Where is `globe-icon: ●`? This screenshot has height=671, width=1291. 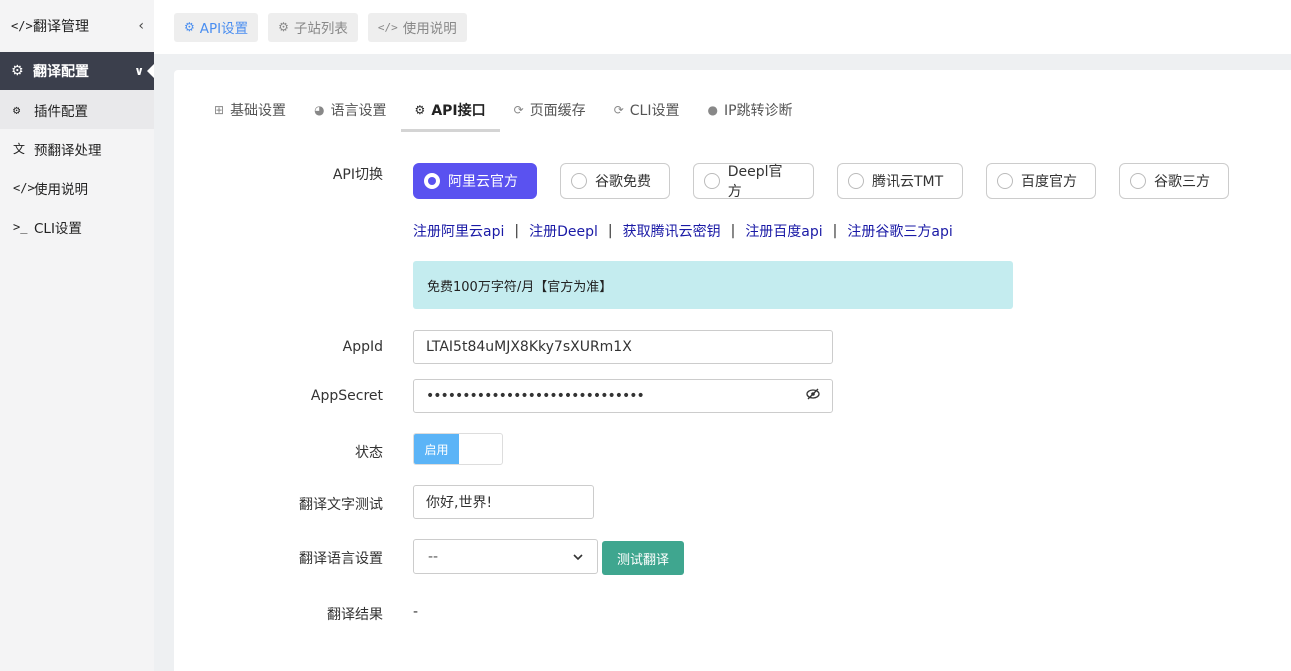 globe-icon: ● is located at coordinates (712, 110).